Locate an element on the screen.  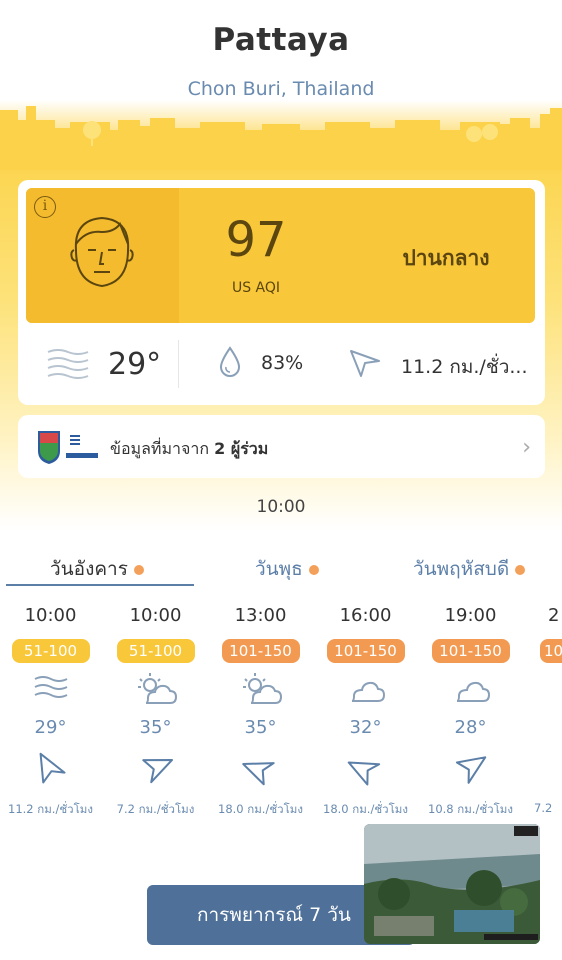
active-tab-indicator is located at coordinates (100, 585).